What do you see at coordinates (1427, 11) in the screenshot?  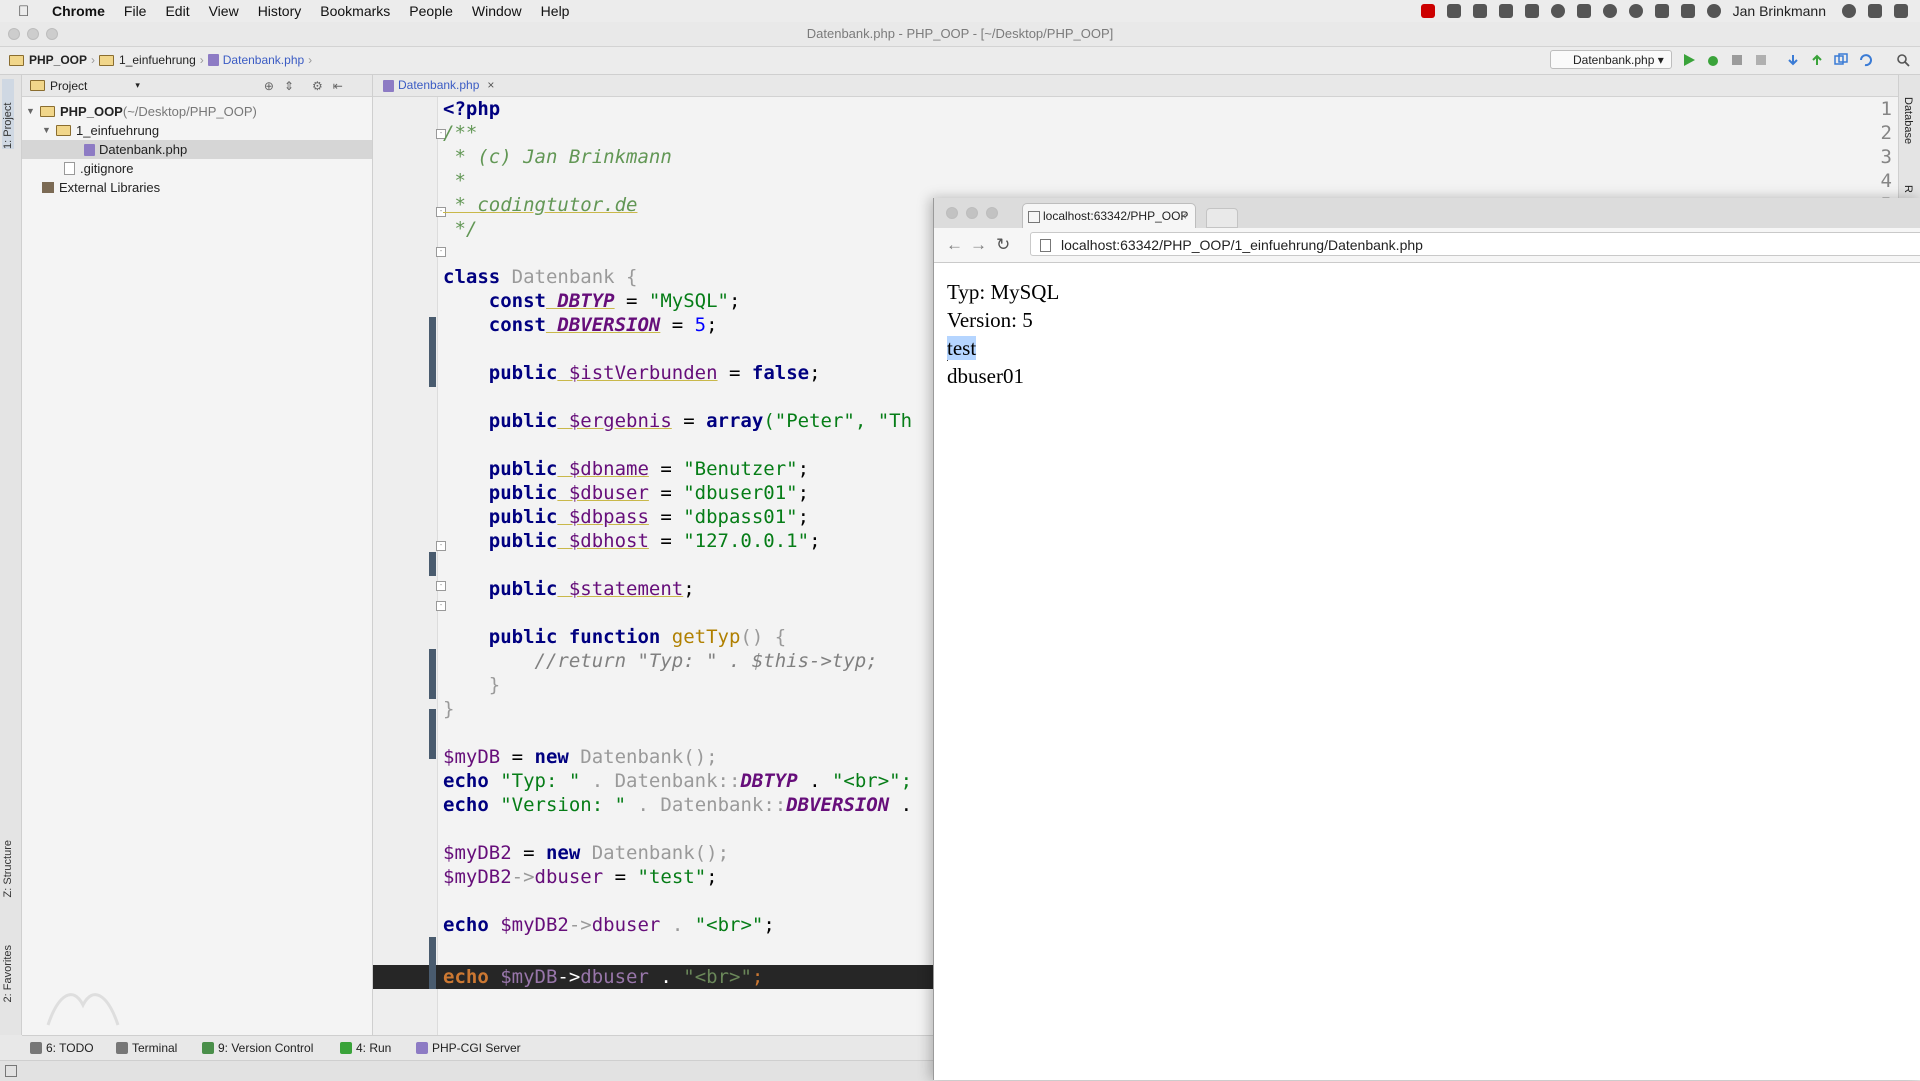 I see `red-app-icon` at bounding box center [1427, 11].